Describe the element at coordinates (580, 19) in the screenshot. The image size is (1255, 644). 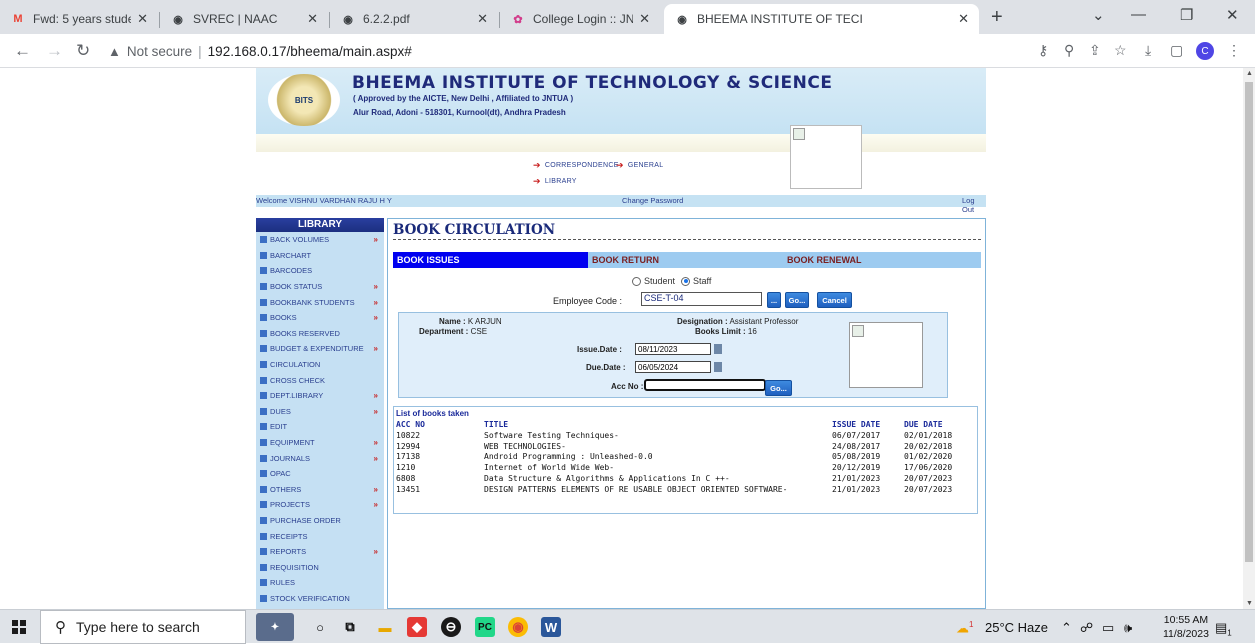
I see `tab-college-login: ✿ College Login :: JNTUAEMS ✕` at that location.